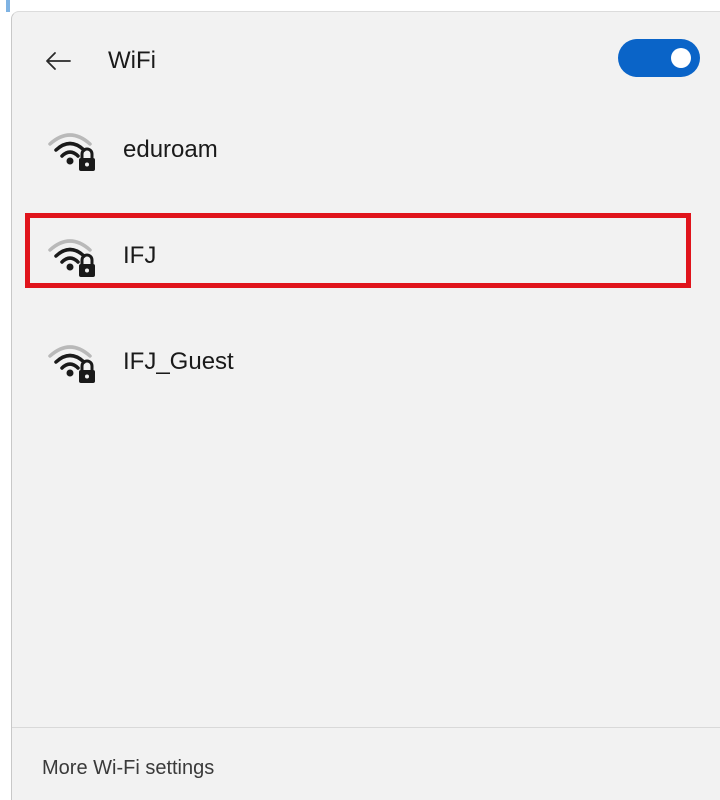  Describe the element at coordinates (659, 58) in the screenshot. I see `wifi-toggle` at that location.